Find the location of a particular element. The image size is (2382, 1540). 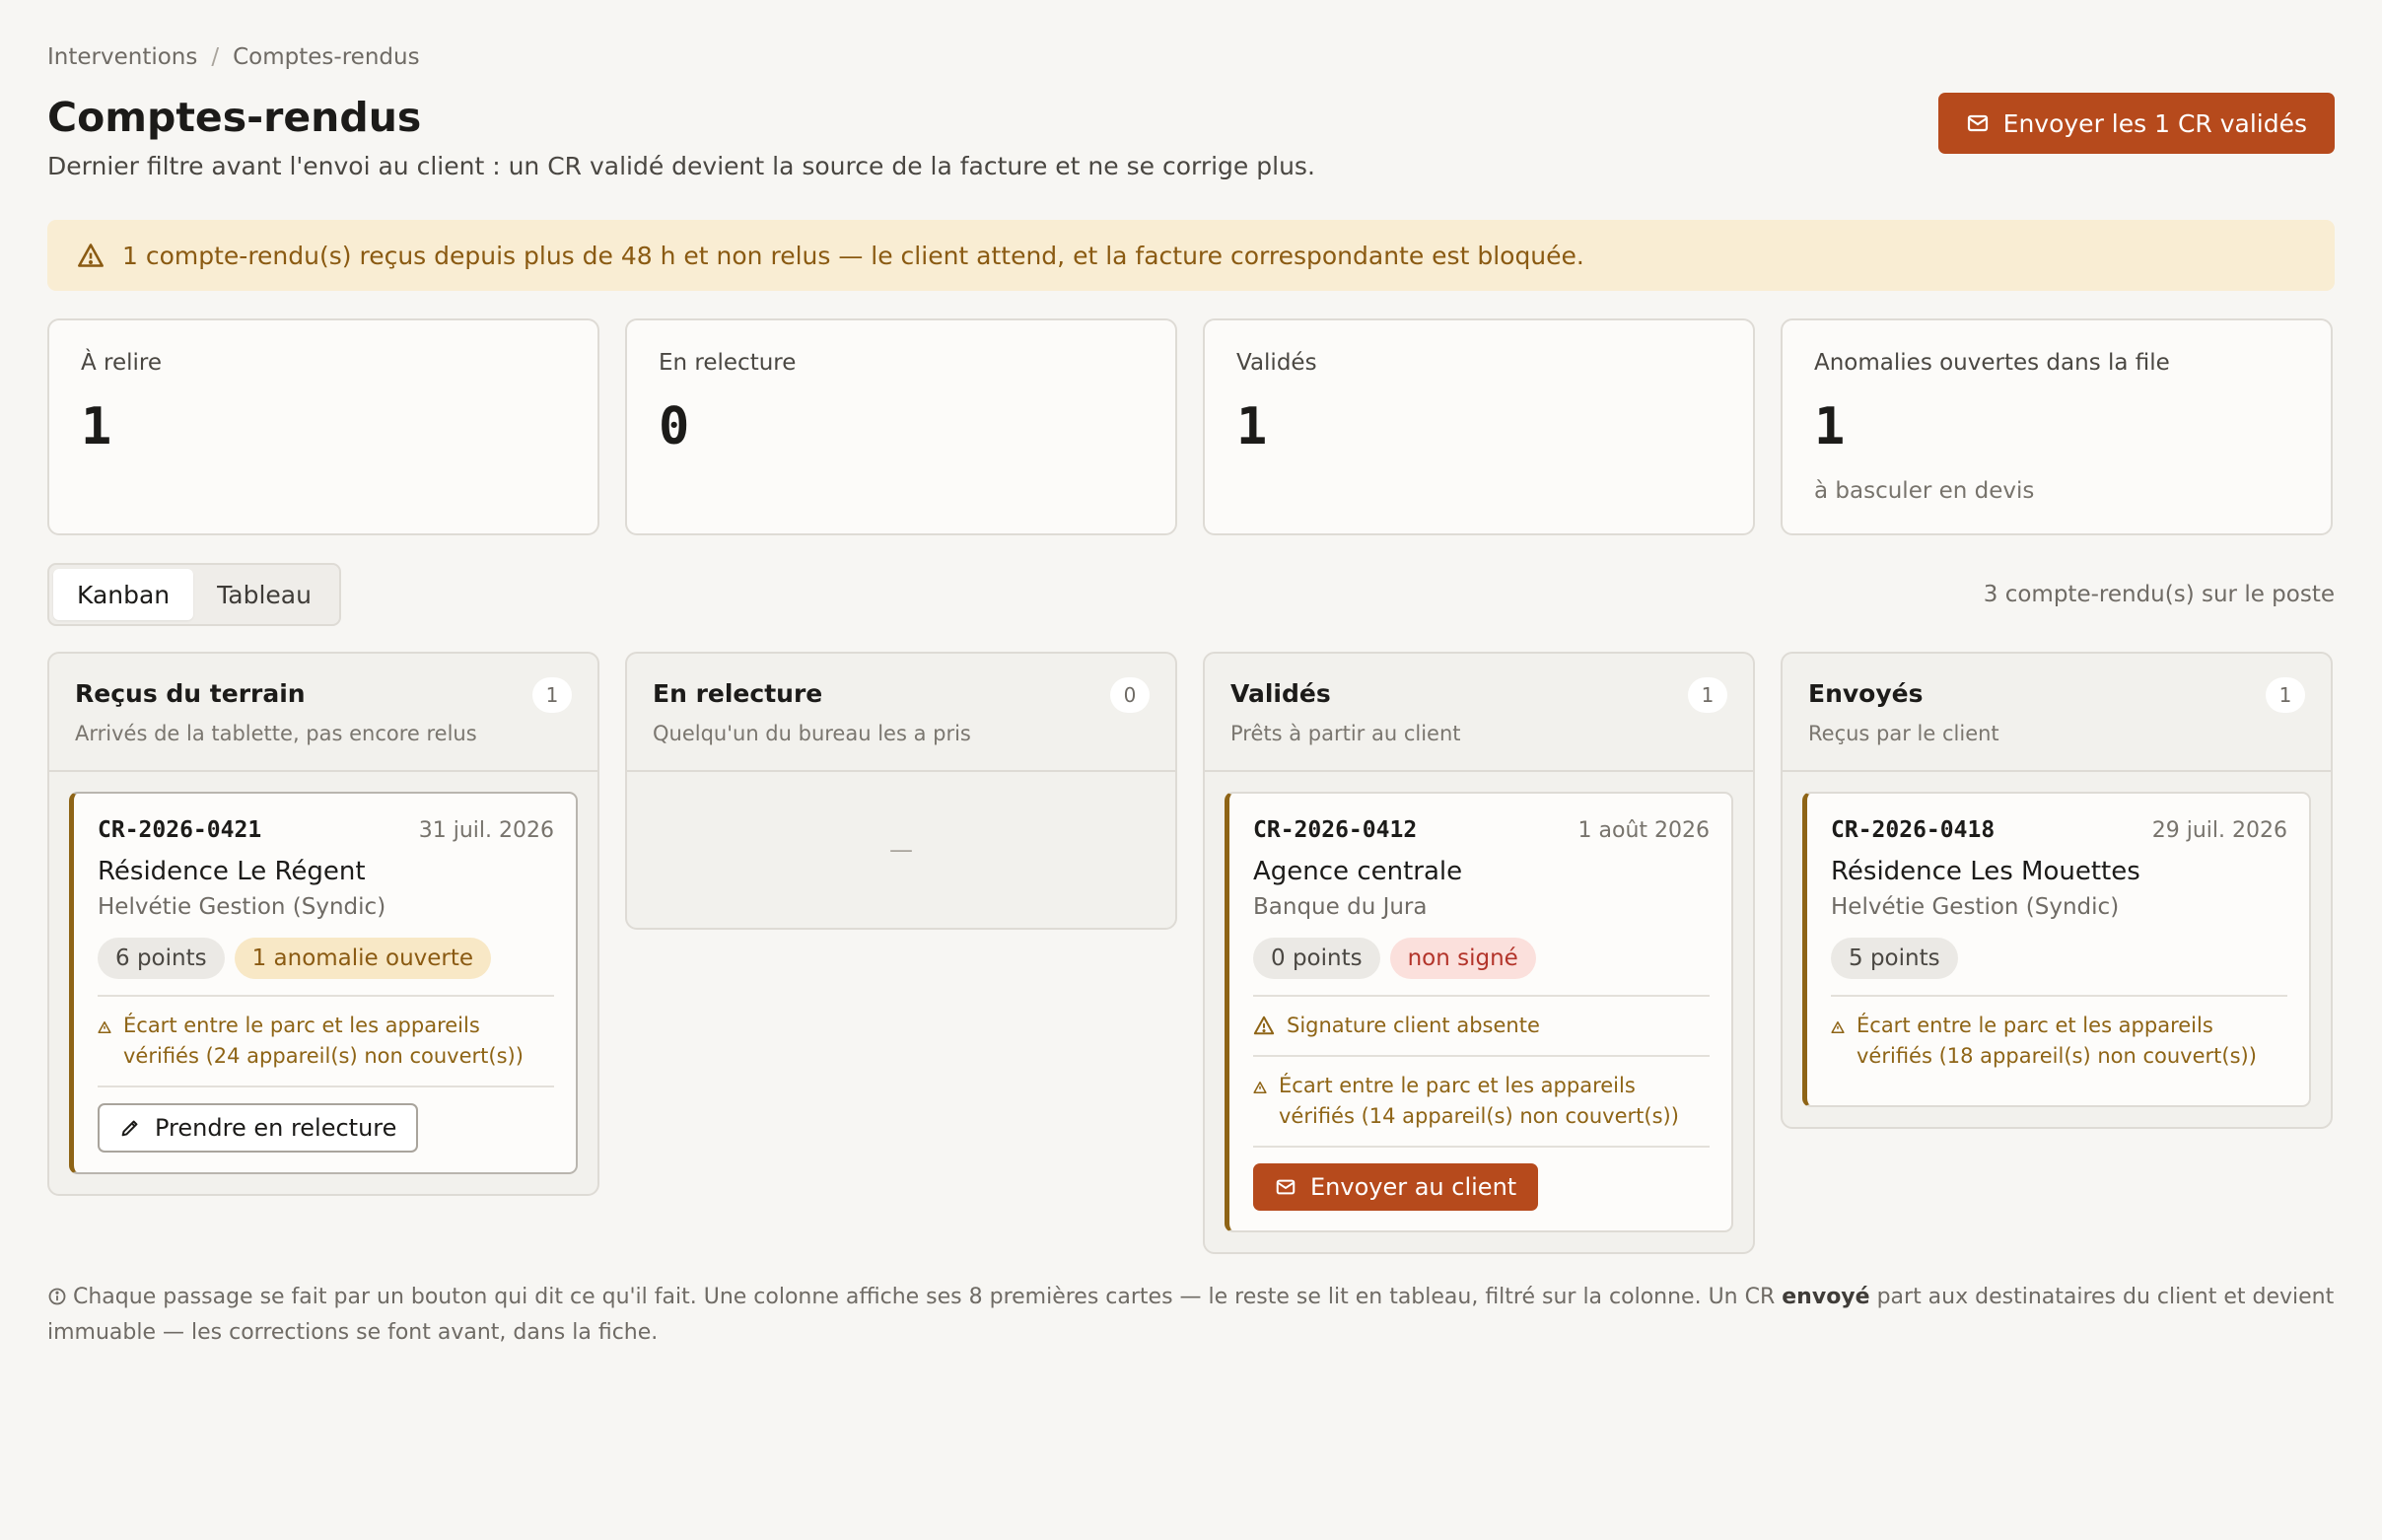

card-action: Prendre en relecture is located at coordinates (326, 1128).